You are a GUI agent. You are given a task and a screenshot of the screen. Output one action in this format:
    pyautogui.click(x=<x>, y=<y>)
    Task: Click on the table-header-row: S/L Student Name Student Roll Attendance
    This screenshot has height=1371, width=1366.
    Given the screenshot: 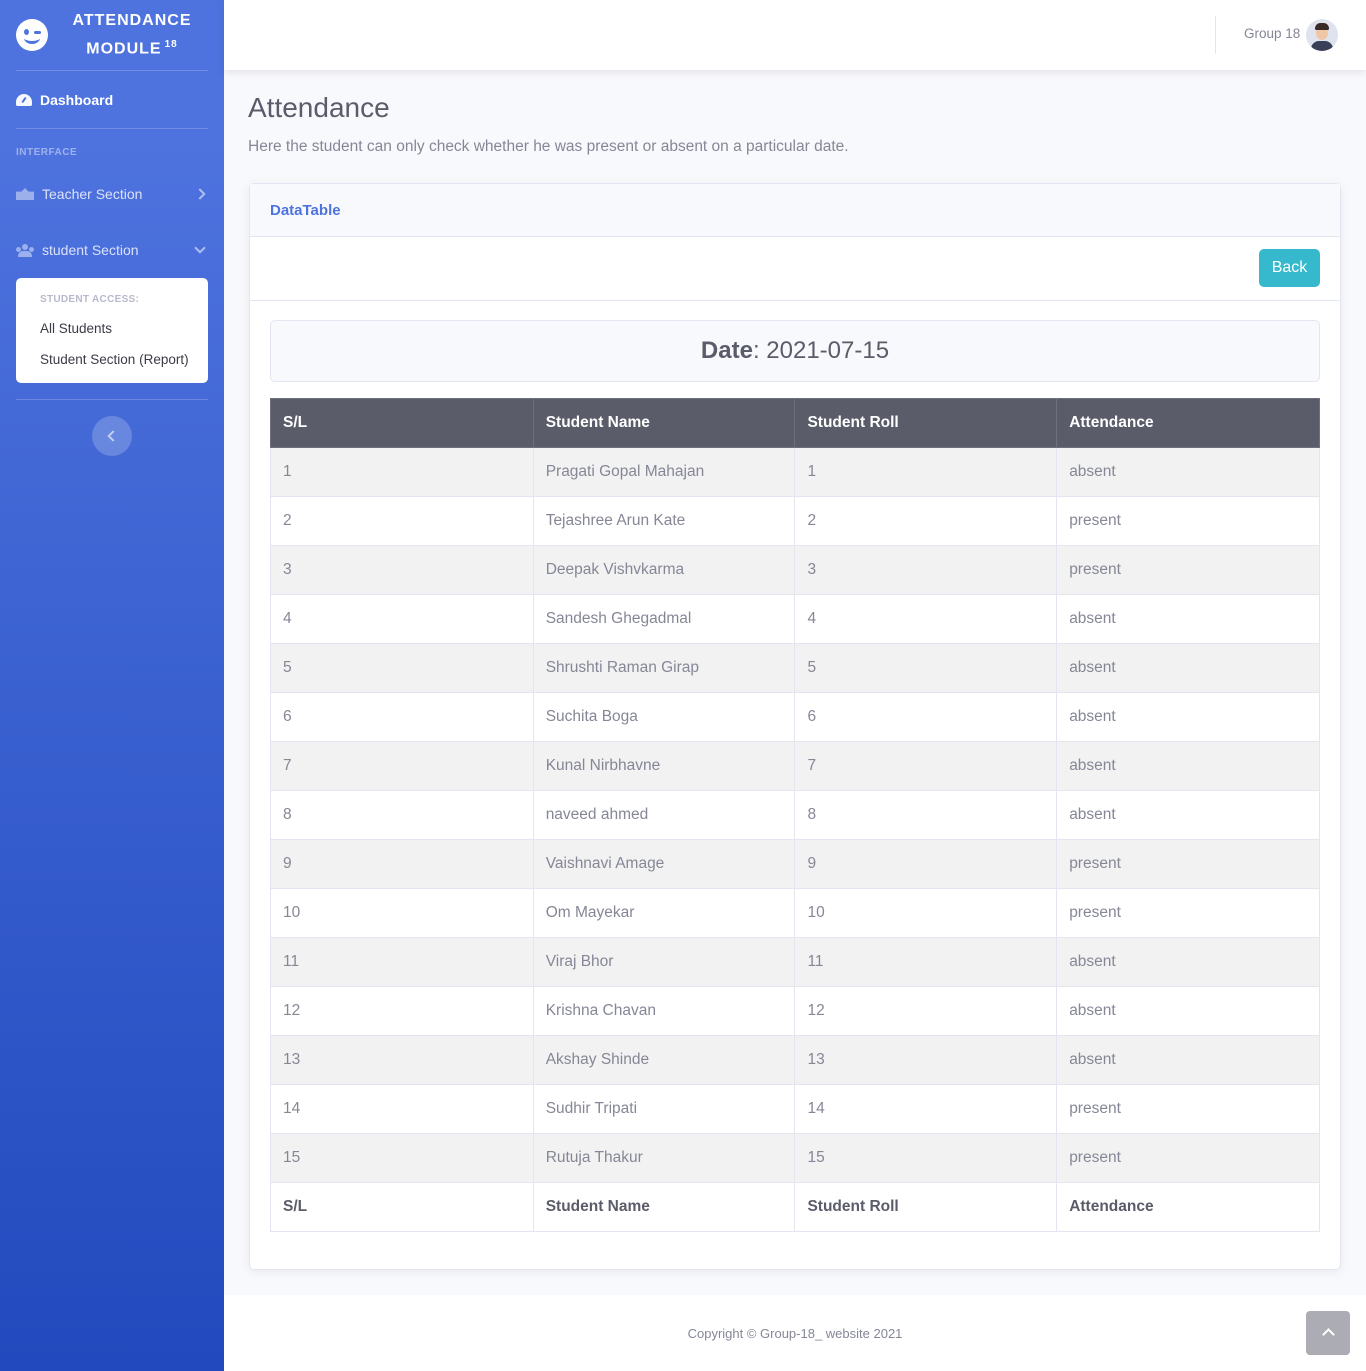 What is the action you would take?
    pyautogui.click(x=795, y=423)
    